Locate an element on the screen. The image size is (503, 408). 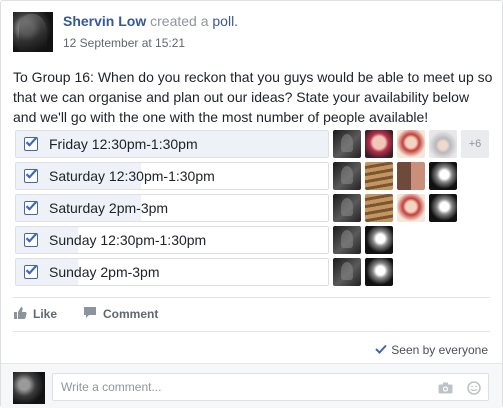
poll-option: Friday 12:30pm-1:30pm +6 is located at coordinates (252, 144).